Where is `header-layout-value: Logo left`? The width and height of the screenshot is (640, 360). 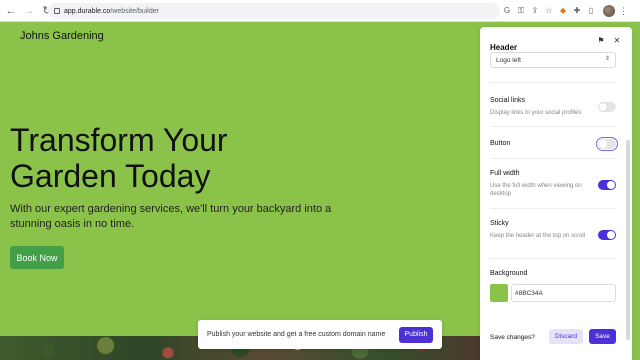
header-layout-value: Logo left is located at coordinates (508, 60).